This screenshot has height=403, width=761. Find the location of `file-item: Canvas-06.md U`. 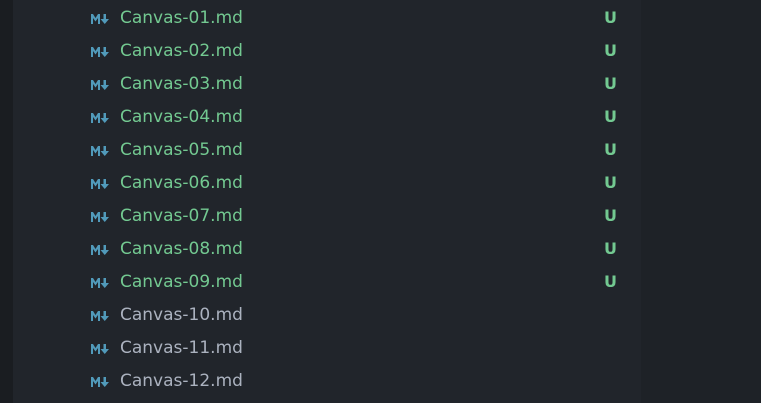

file-item: Canvas-06.md U is located at coordinates (327, 183).